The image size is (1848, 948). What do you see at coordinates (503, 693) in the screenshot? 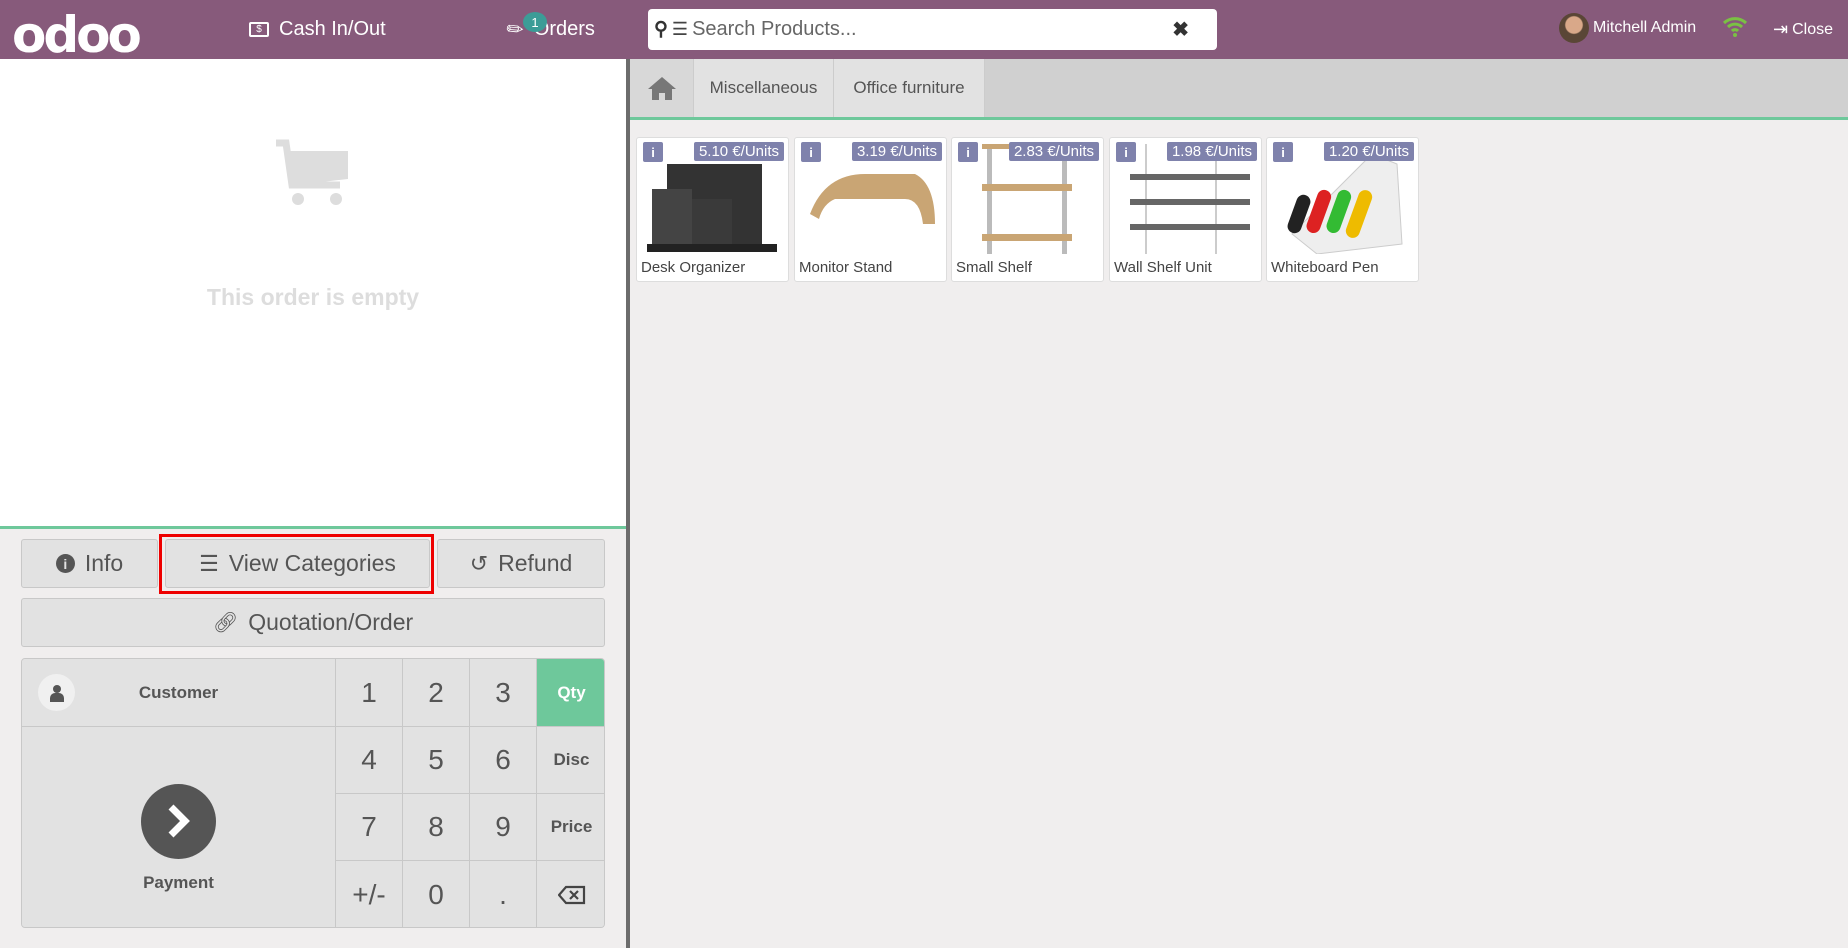
I see `numpad-key-3: 3` at bounding box center [503, 693].